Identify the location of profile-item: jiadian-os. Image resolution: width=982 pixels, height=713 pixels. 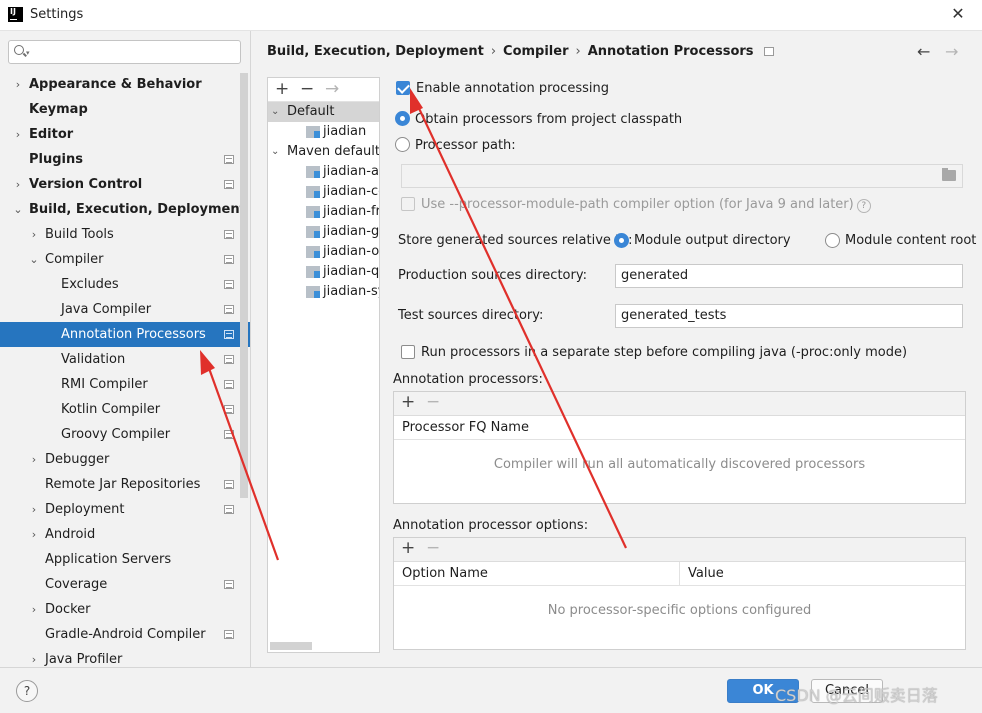
(323, 252).